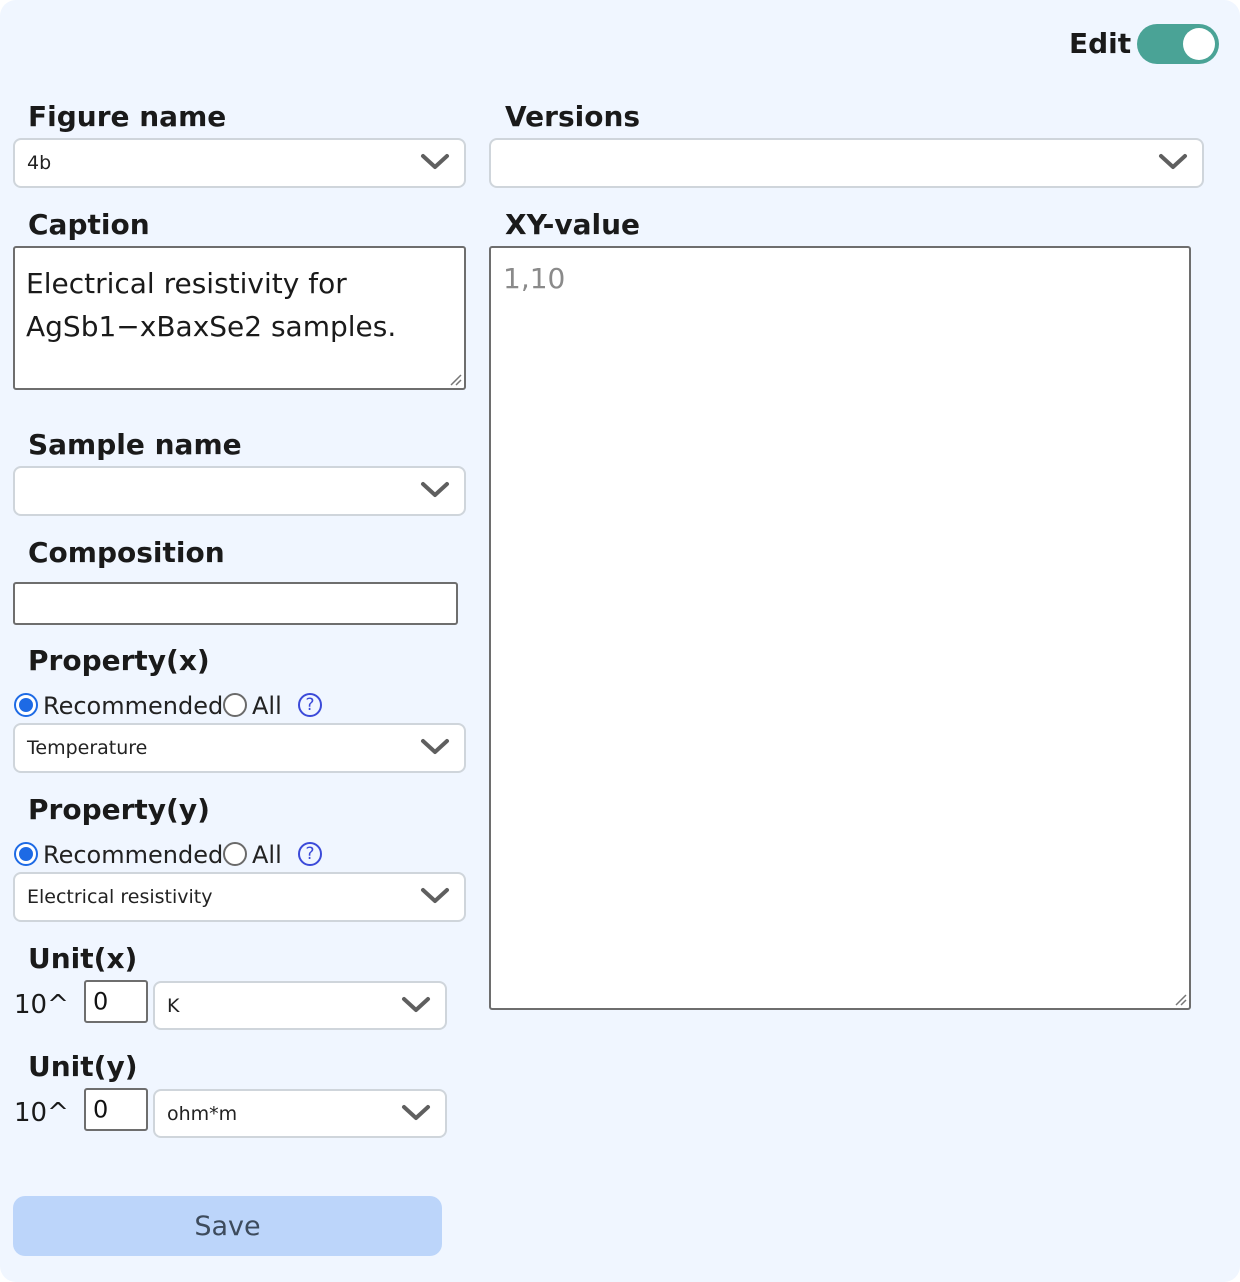  Describe the element at coordinates (101, 1108) in the screenshot. I see `unit-y-exponent-value: 0` at that location.